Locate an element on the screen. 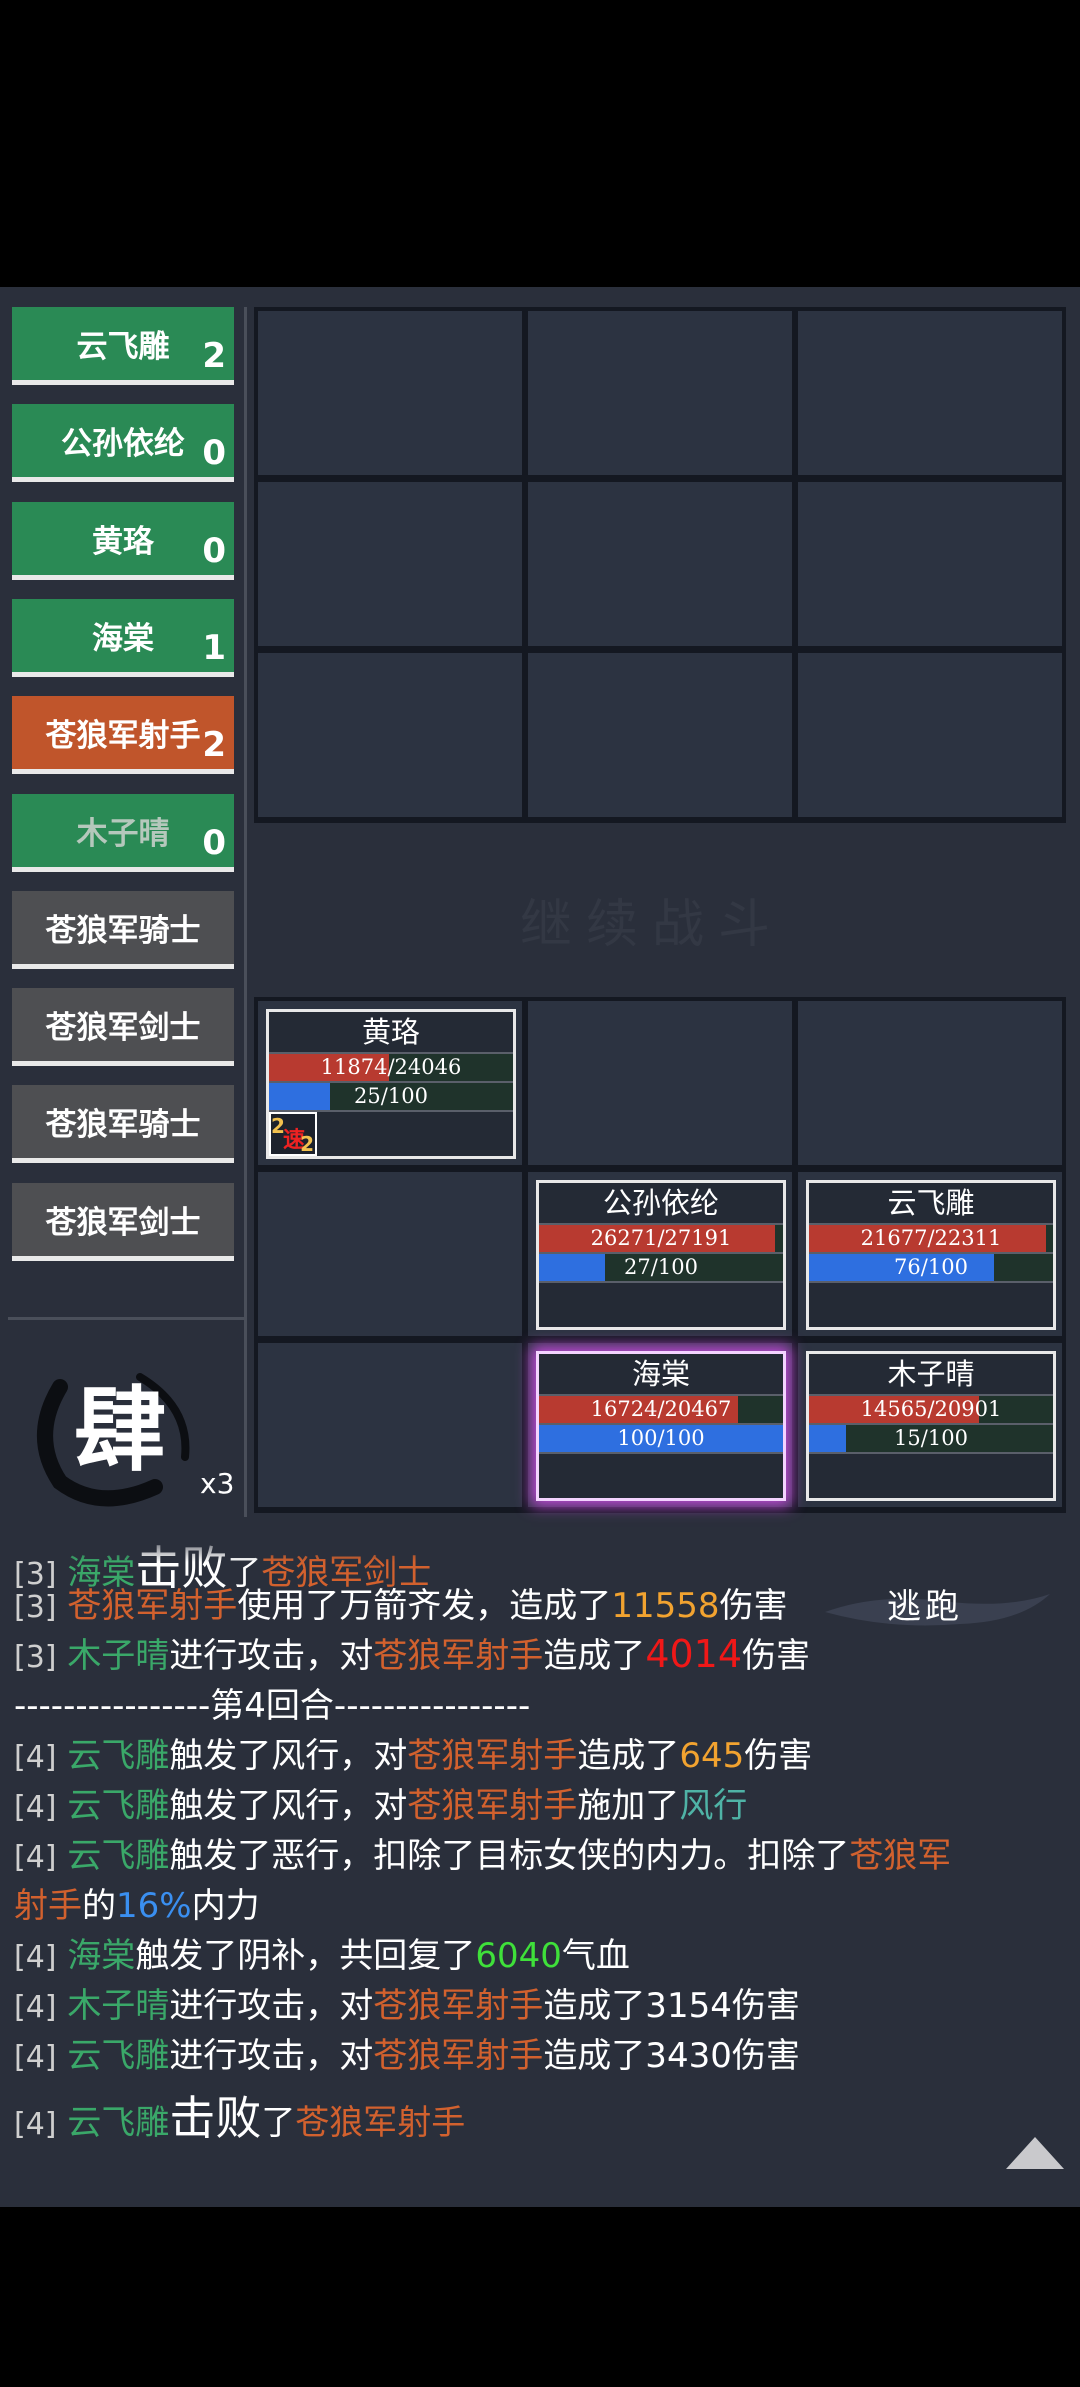 This screenshot has height=2387, width=1080. log-segment: 触发了风行，对 is located at coordinates (288, 1806).